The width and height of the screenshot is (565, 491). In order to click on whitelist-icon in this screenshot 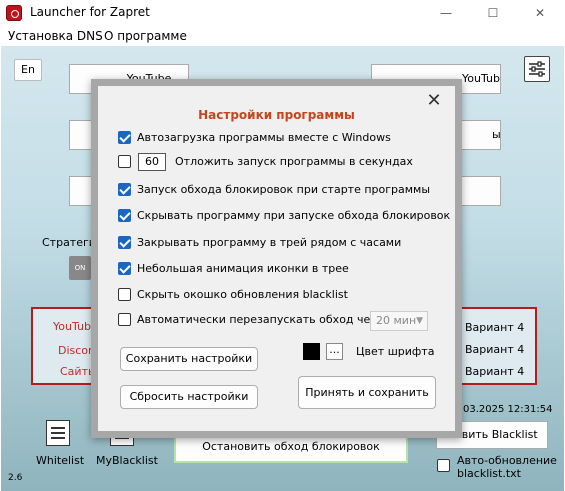, I will do `click(58, 433)`.